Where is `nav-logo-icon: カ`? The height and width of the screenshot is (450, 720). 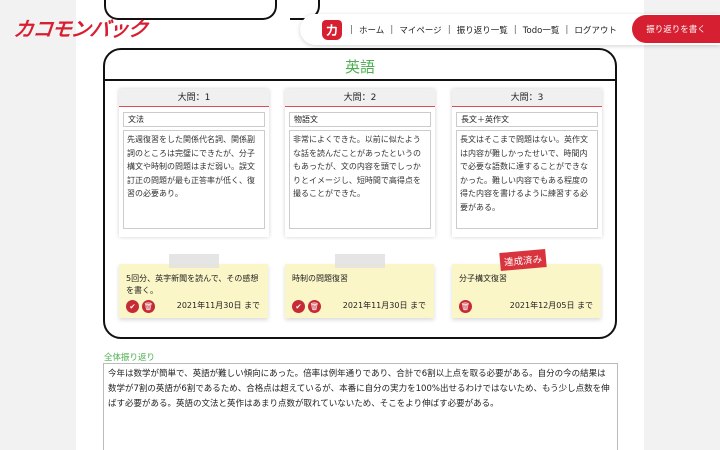 nav-logo-icon: カ is located at coordinates (332, 29).